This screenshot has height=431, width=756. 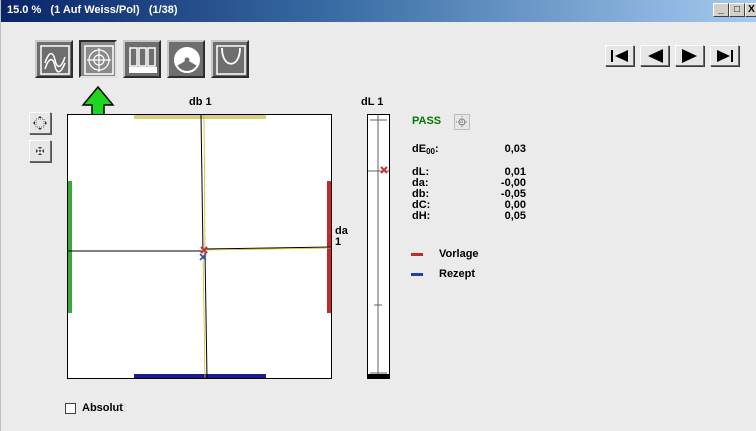 I want to click on parabola-icon, so click(x=231, y=60).